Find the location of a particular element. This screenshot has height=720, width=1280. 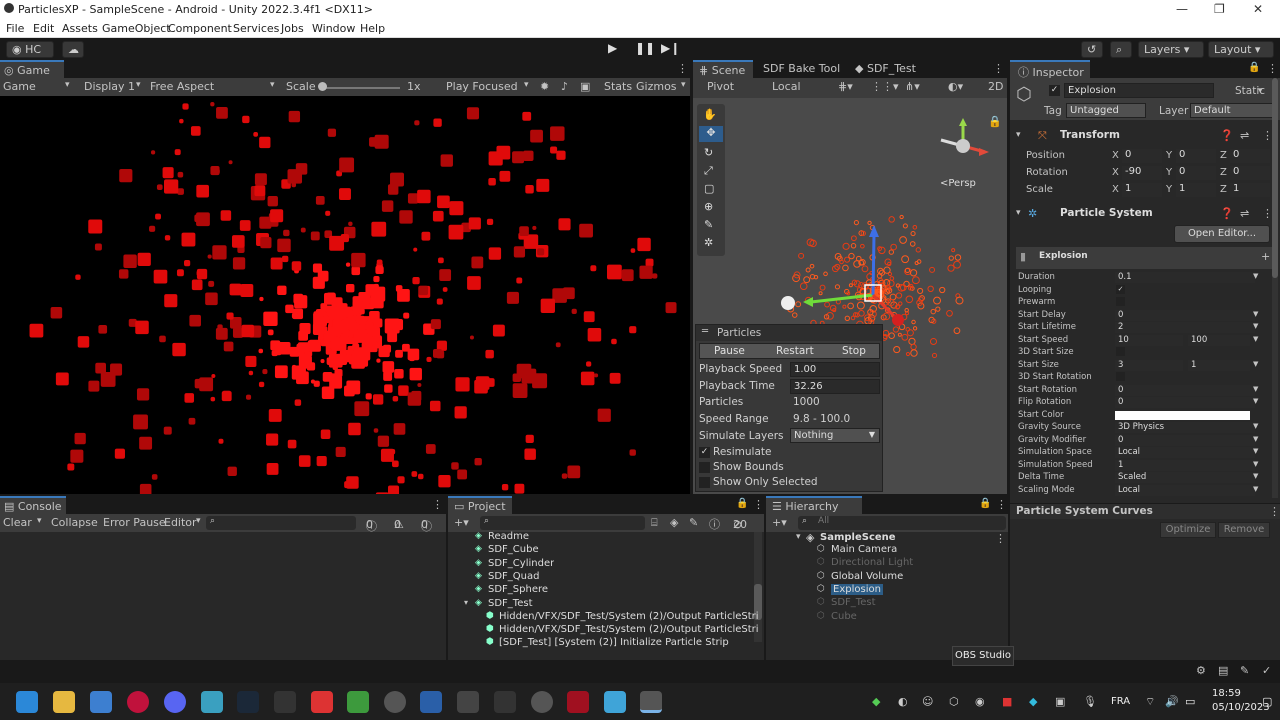

tab-console: ▤ Console is located at coordinates (33, 505).